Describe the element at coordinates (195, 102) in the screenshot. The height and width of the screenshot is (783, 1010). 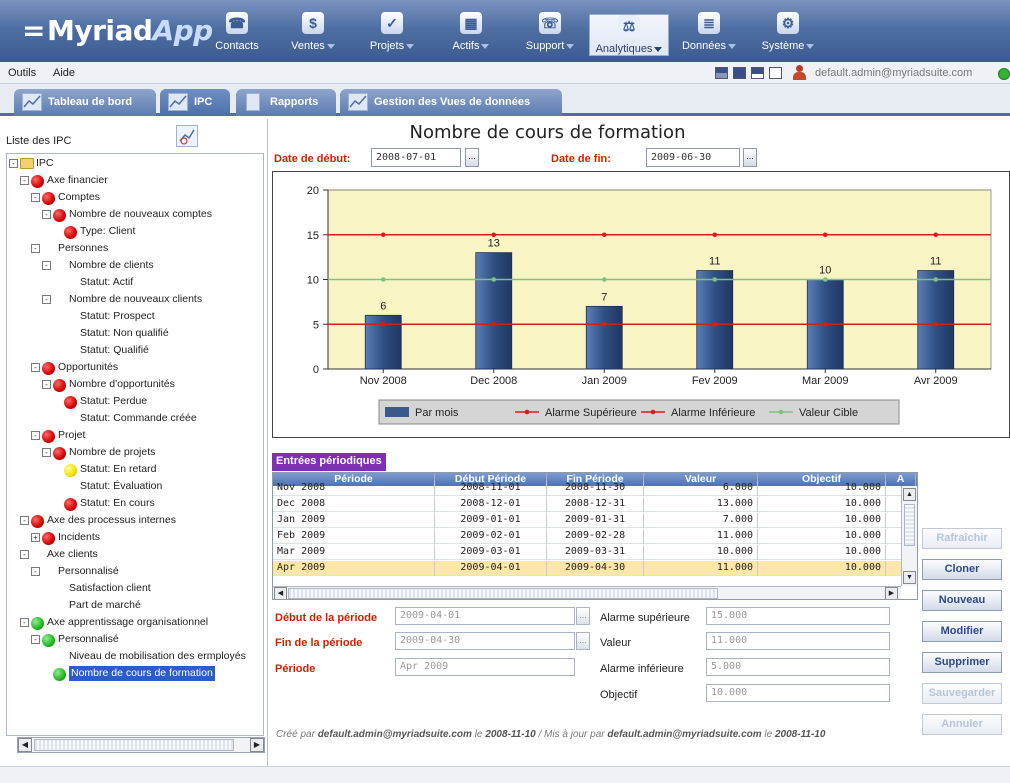
I see `tab-ipc: IPC` at that location.